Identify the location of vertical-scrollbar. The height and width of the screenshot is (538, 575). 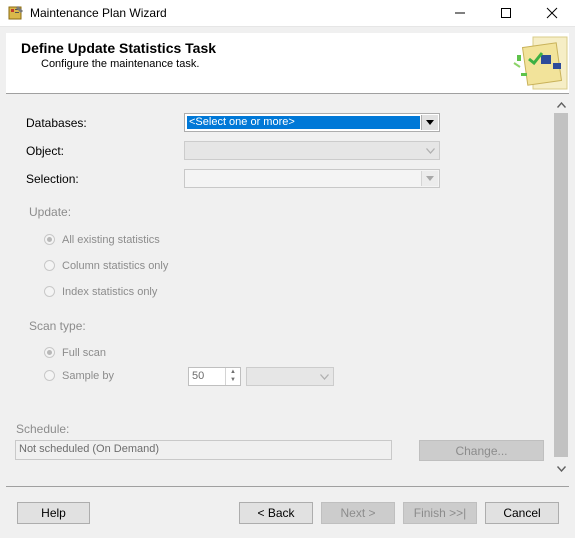
(561, 287).